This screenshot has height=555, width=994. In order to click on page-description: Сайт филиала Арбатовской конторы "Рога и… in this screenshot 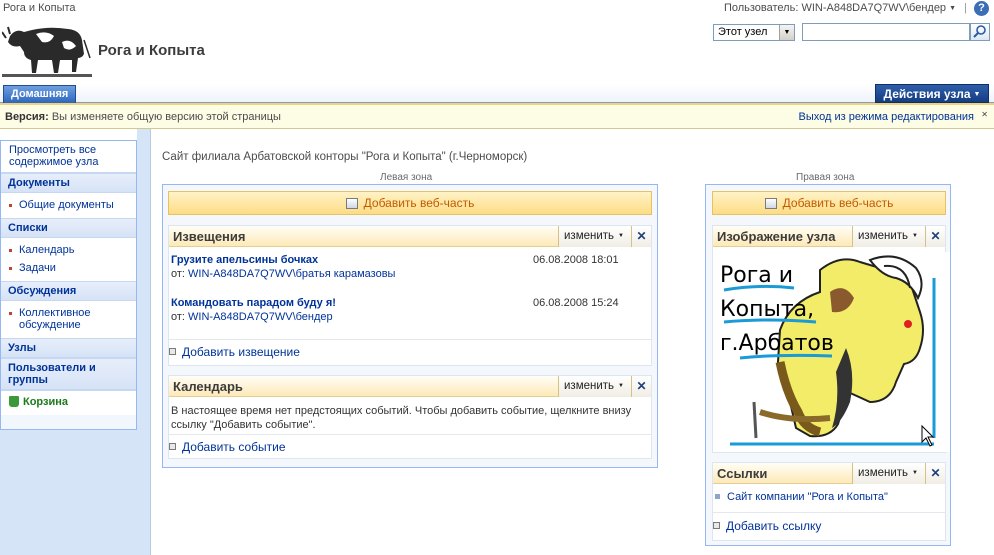, I will do `click(345, 157)`.